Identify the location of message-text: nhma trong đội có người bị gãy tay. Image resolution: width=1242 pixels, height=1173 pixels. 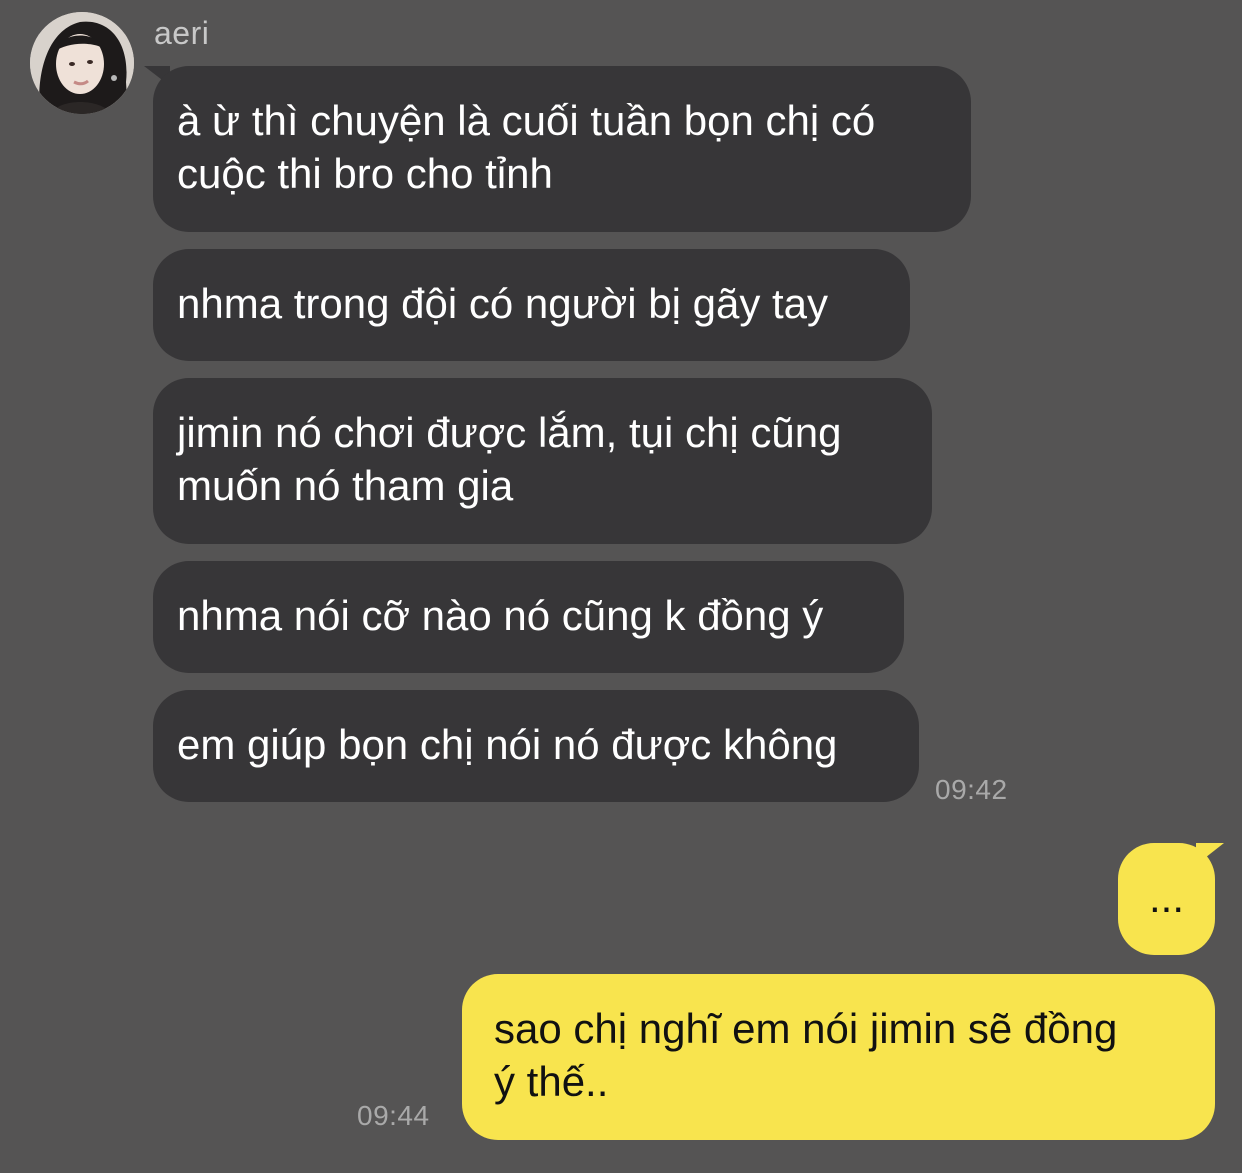
(503, 303).